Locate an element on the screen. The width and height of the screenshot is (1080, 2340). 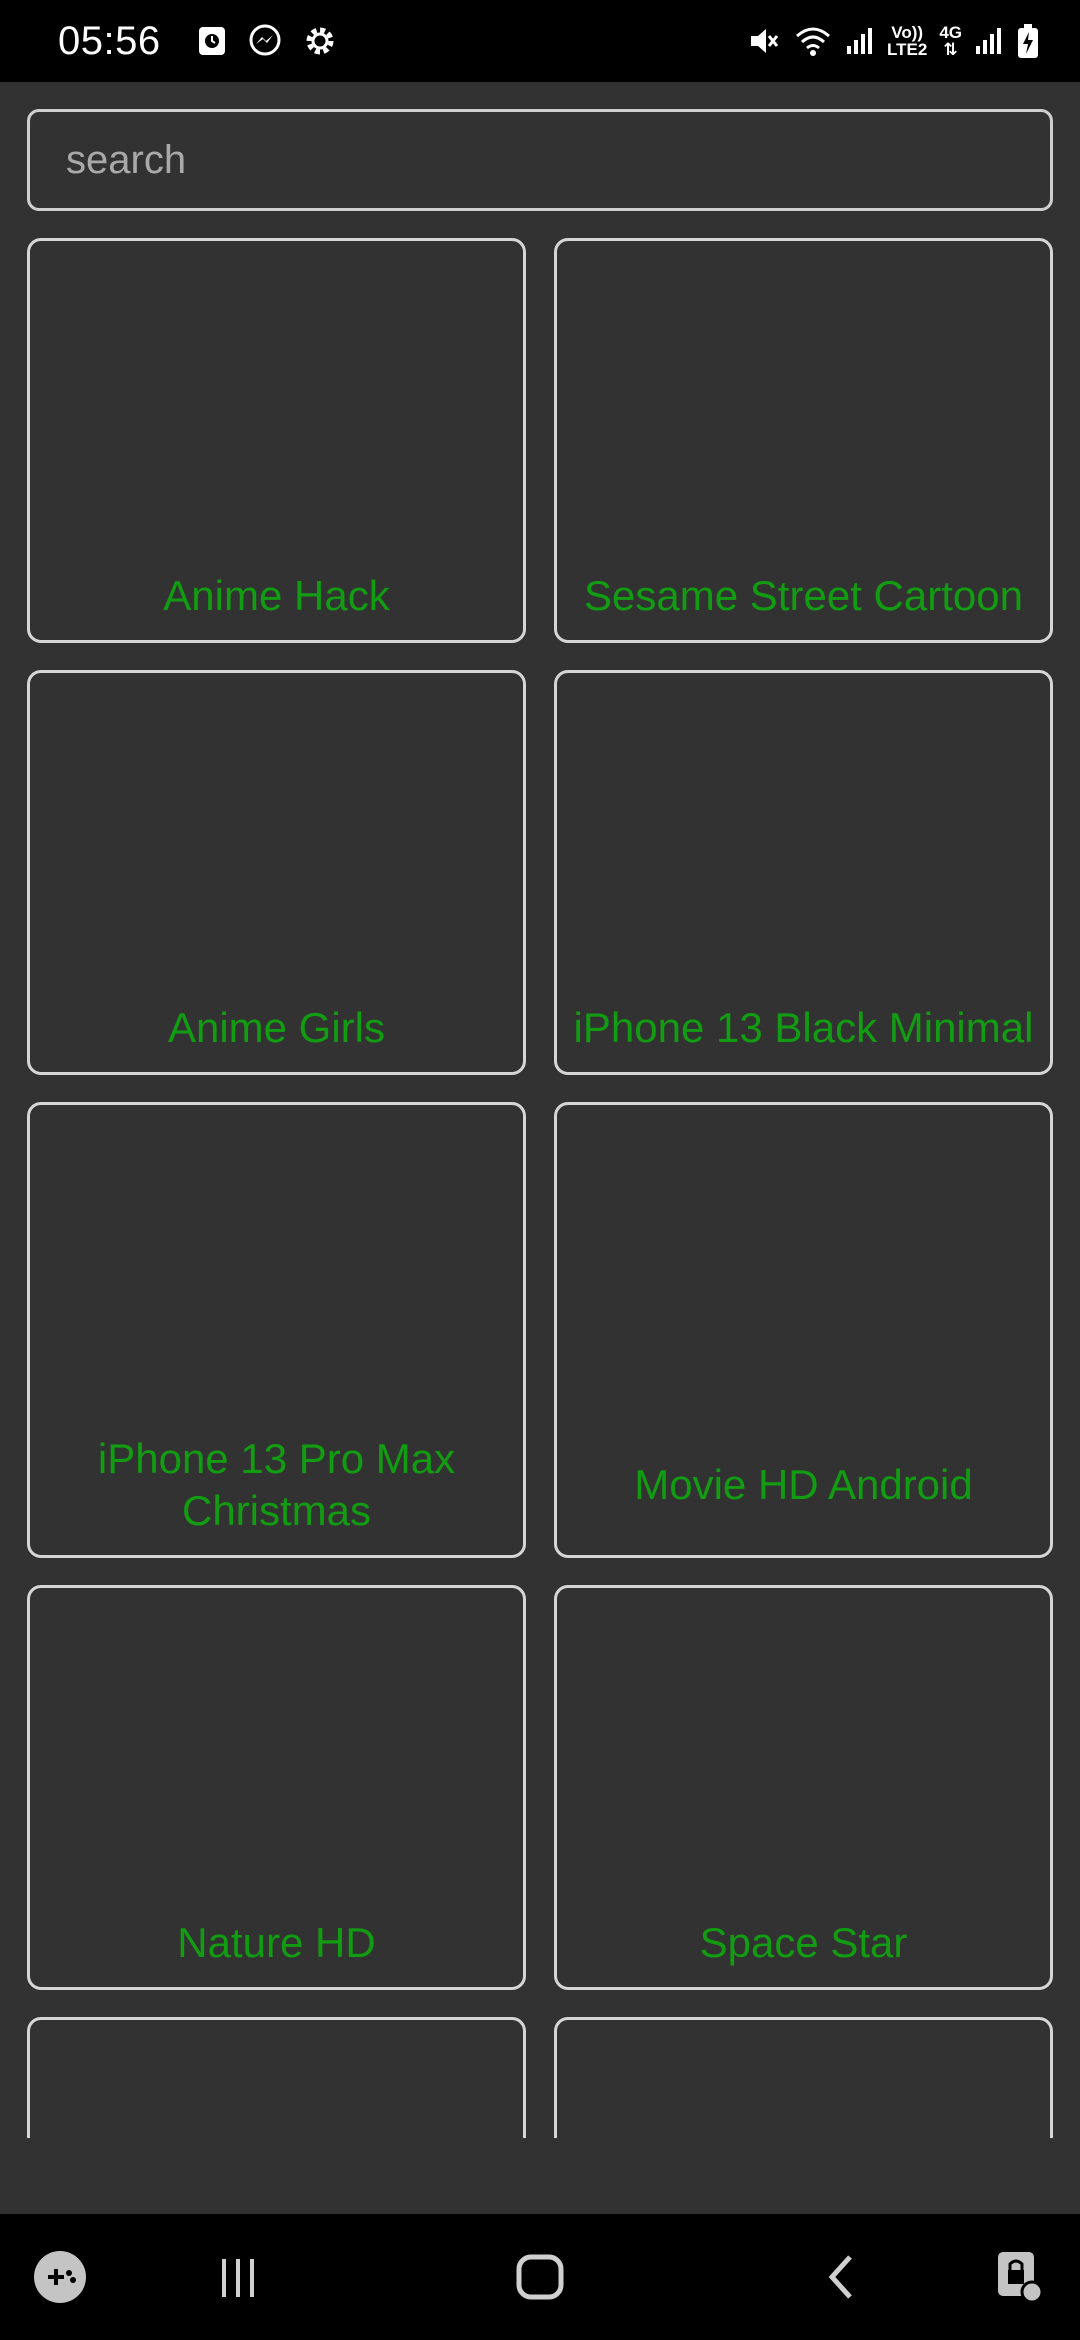
card-title: Anime Hack is located at coordinates (276, 595).